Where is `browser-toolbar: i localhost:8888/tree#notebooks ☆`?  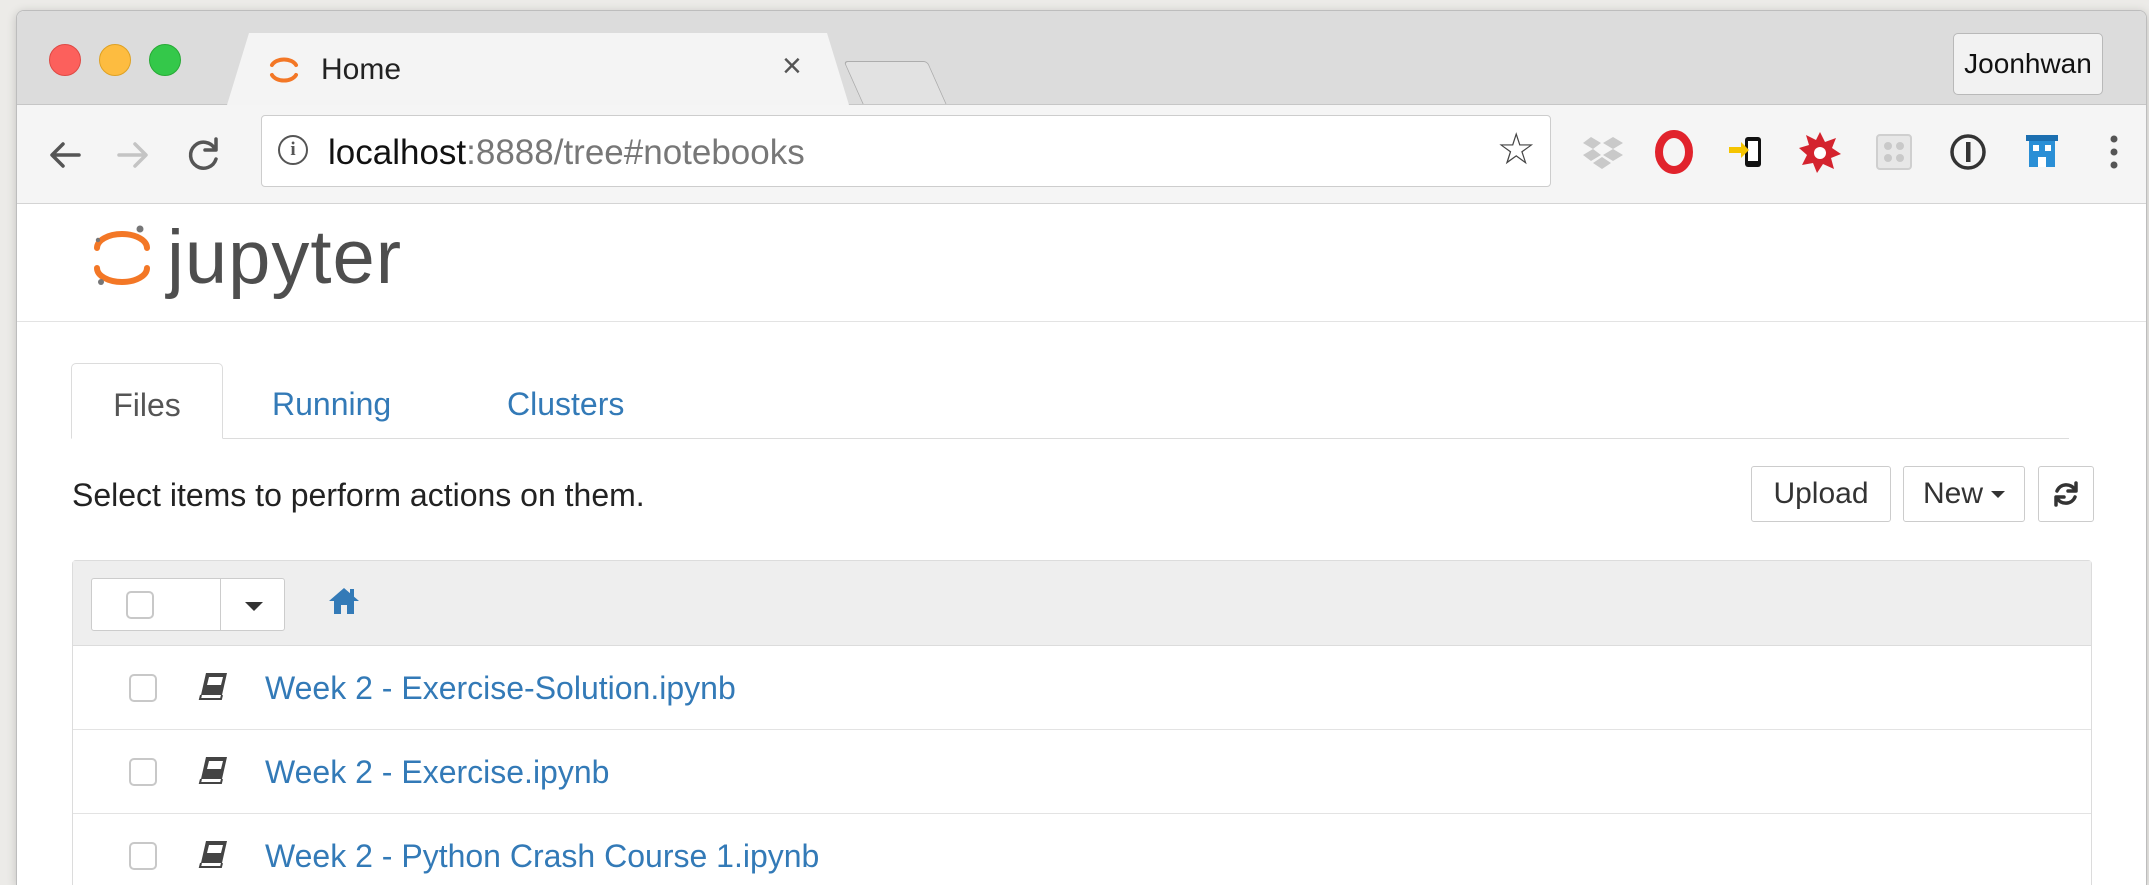
browser-toolbar: i localhost:8888/tree#notebooks ☆ is located at coordinates (1081, 154).